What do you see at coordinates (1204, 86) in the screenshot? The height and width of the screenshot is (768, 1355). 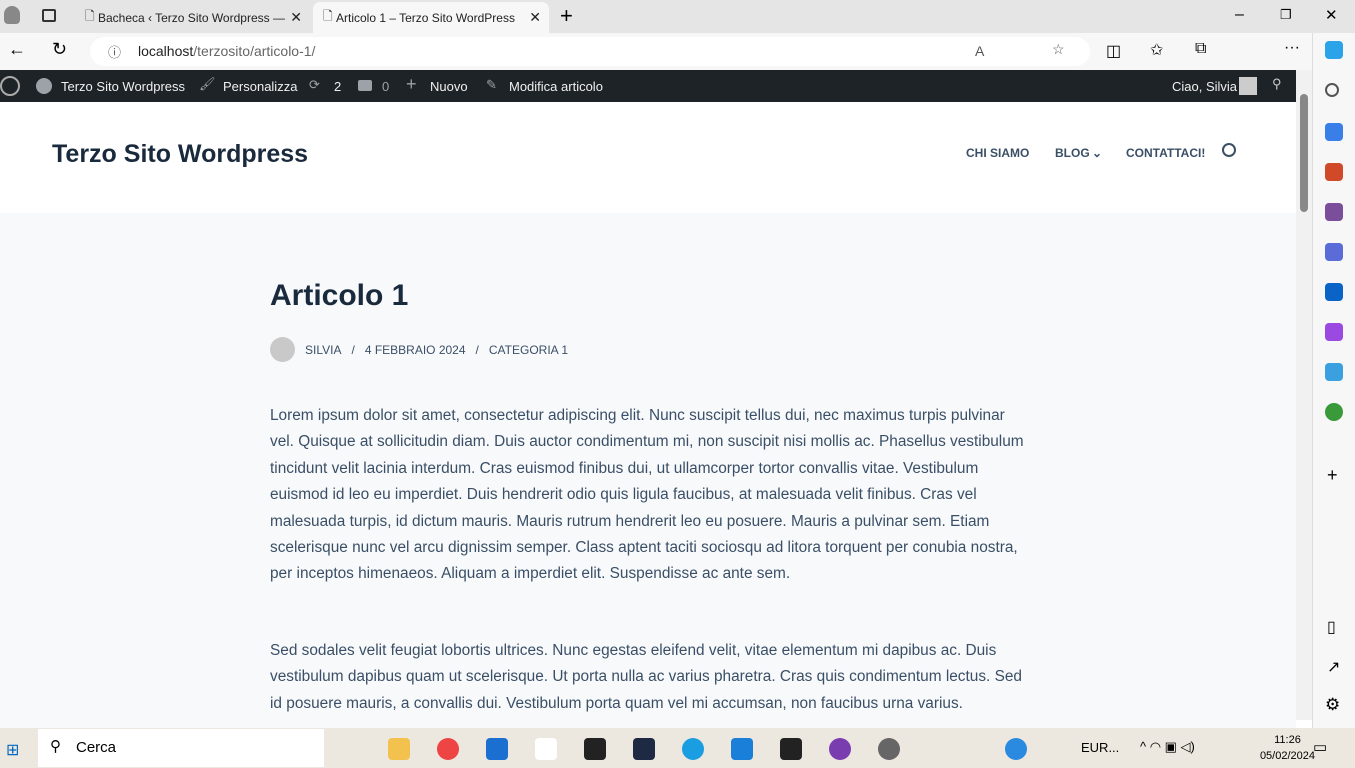 I see `account-link: Ciao, Silvia` at bounding box center [1204, 86].